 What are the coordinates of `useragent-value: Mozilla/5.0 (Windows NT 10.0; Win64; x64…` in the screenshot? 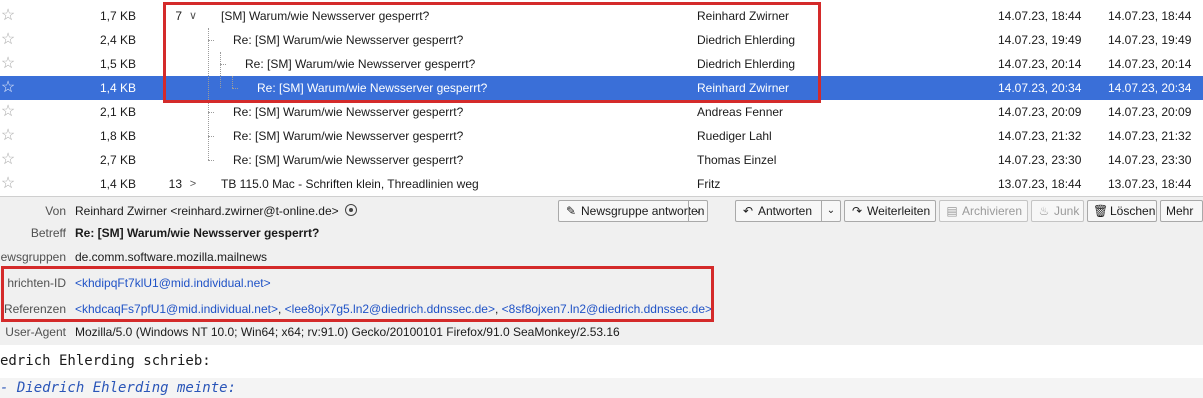 It's located at (347, 332).